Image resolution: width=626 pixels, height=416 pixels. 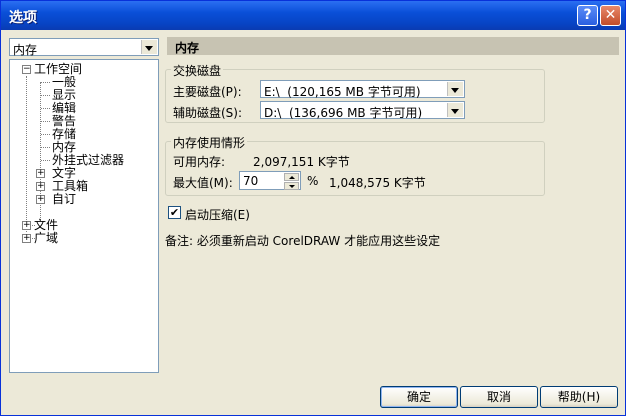 I want to click on compression-checkbox: ✔, so click(x=174, y=212).